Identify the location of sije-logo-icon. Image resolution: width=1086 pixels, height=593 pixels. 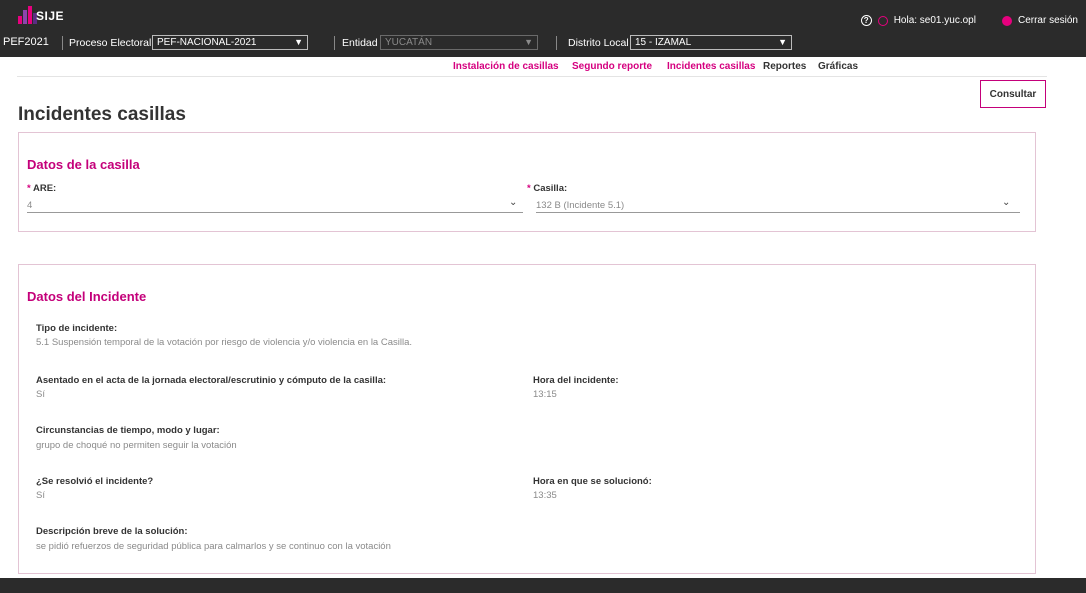
(28, 15).